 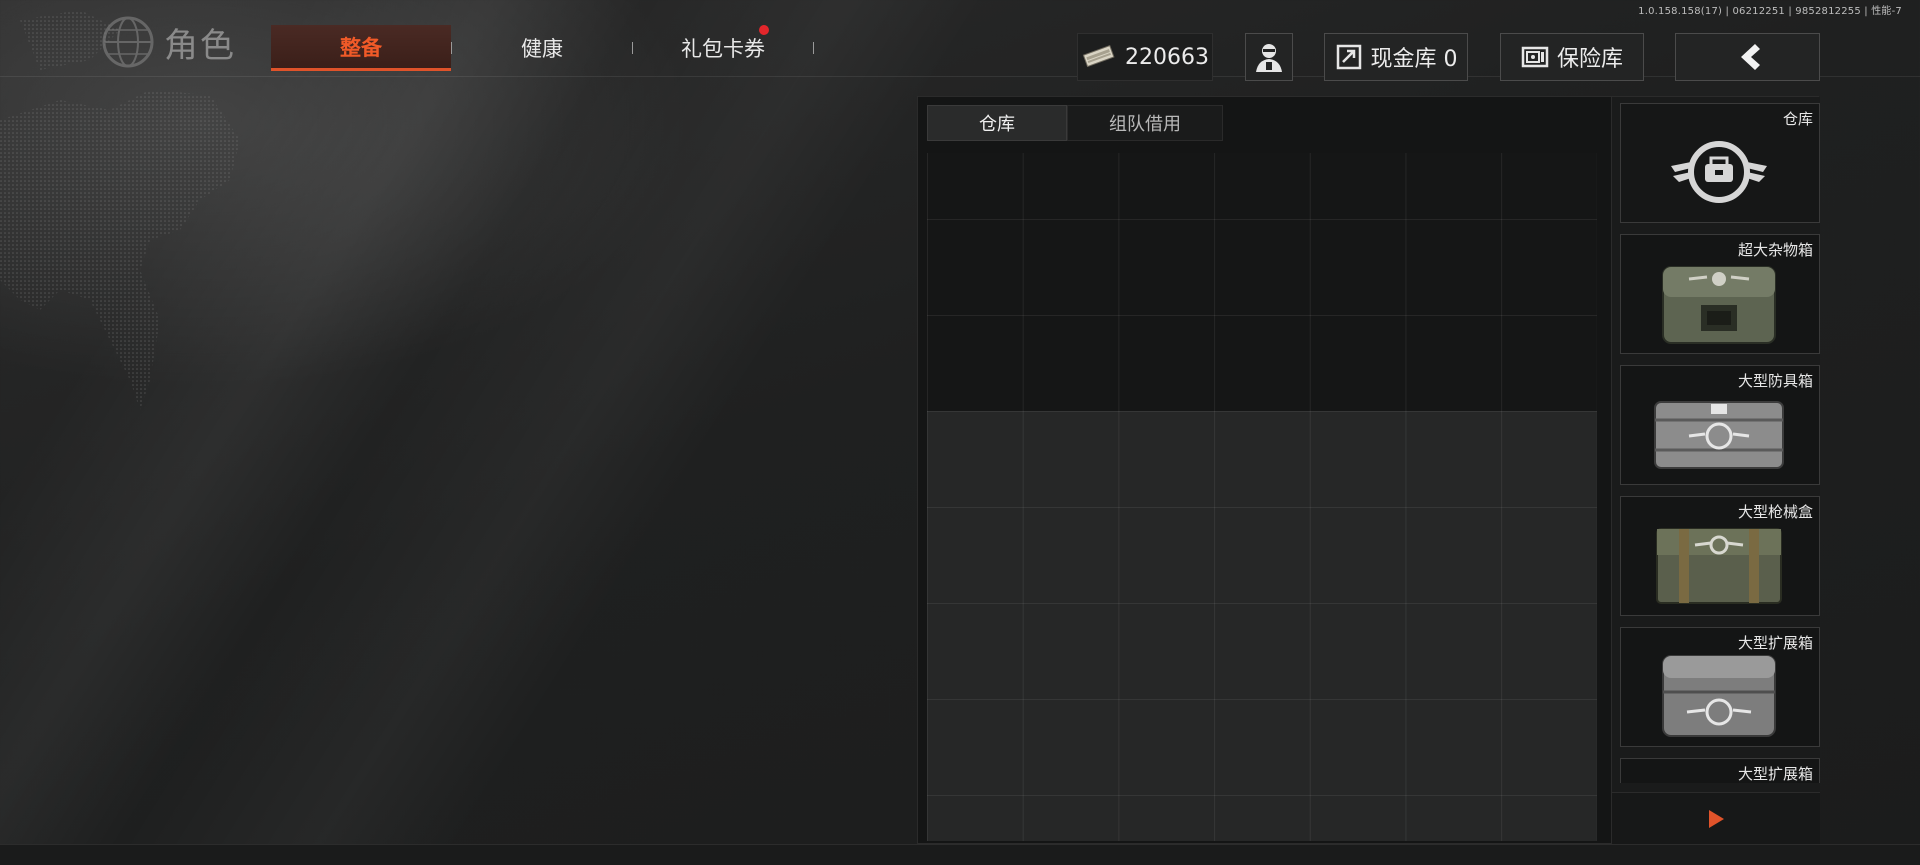 I want to click on tab-warehouse-label: 仓库, so click(x=997, y=124).